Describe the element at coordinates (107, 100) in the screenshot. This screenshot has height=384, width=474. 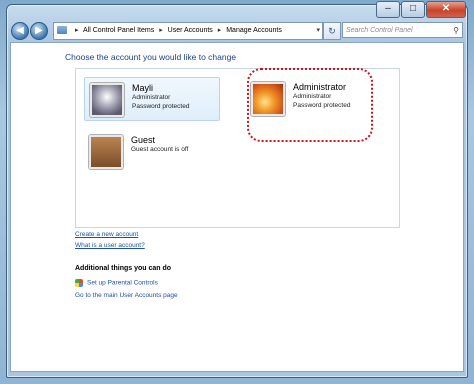
I see `mayli-user-picture` at that location.